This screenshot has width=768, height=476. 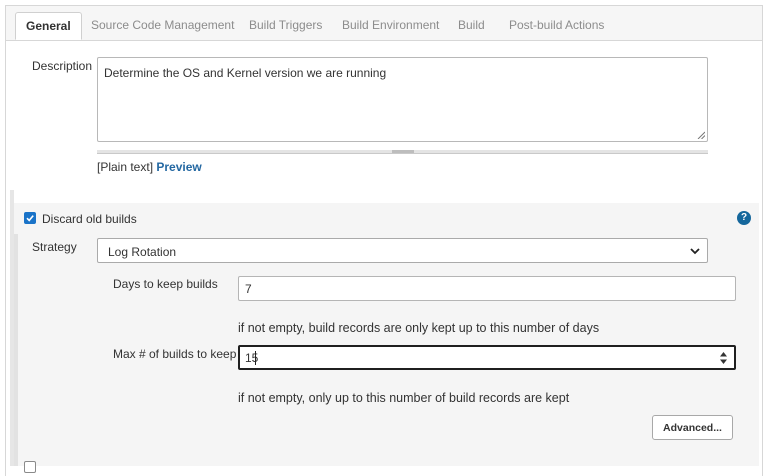 I want to click on tab-source-code-management: Source Code Management, so click(x=162, y=25).